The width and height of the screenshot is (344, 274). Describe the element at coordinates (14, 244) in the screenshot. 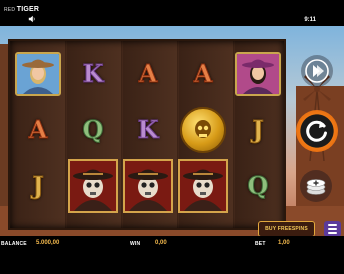

I see `balance-label: BALANCE` at that location.